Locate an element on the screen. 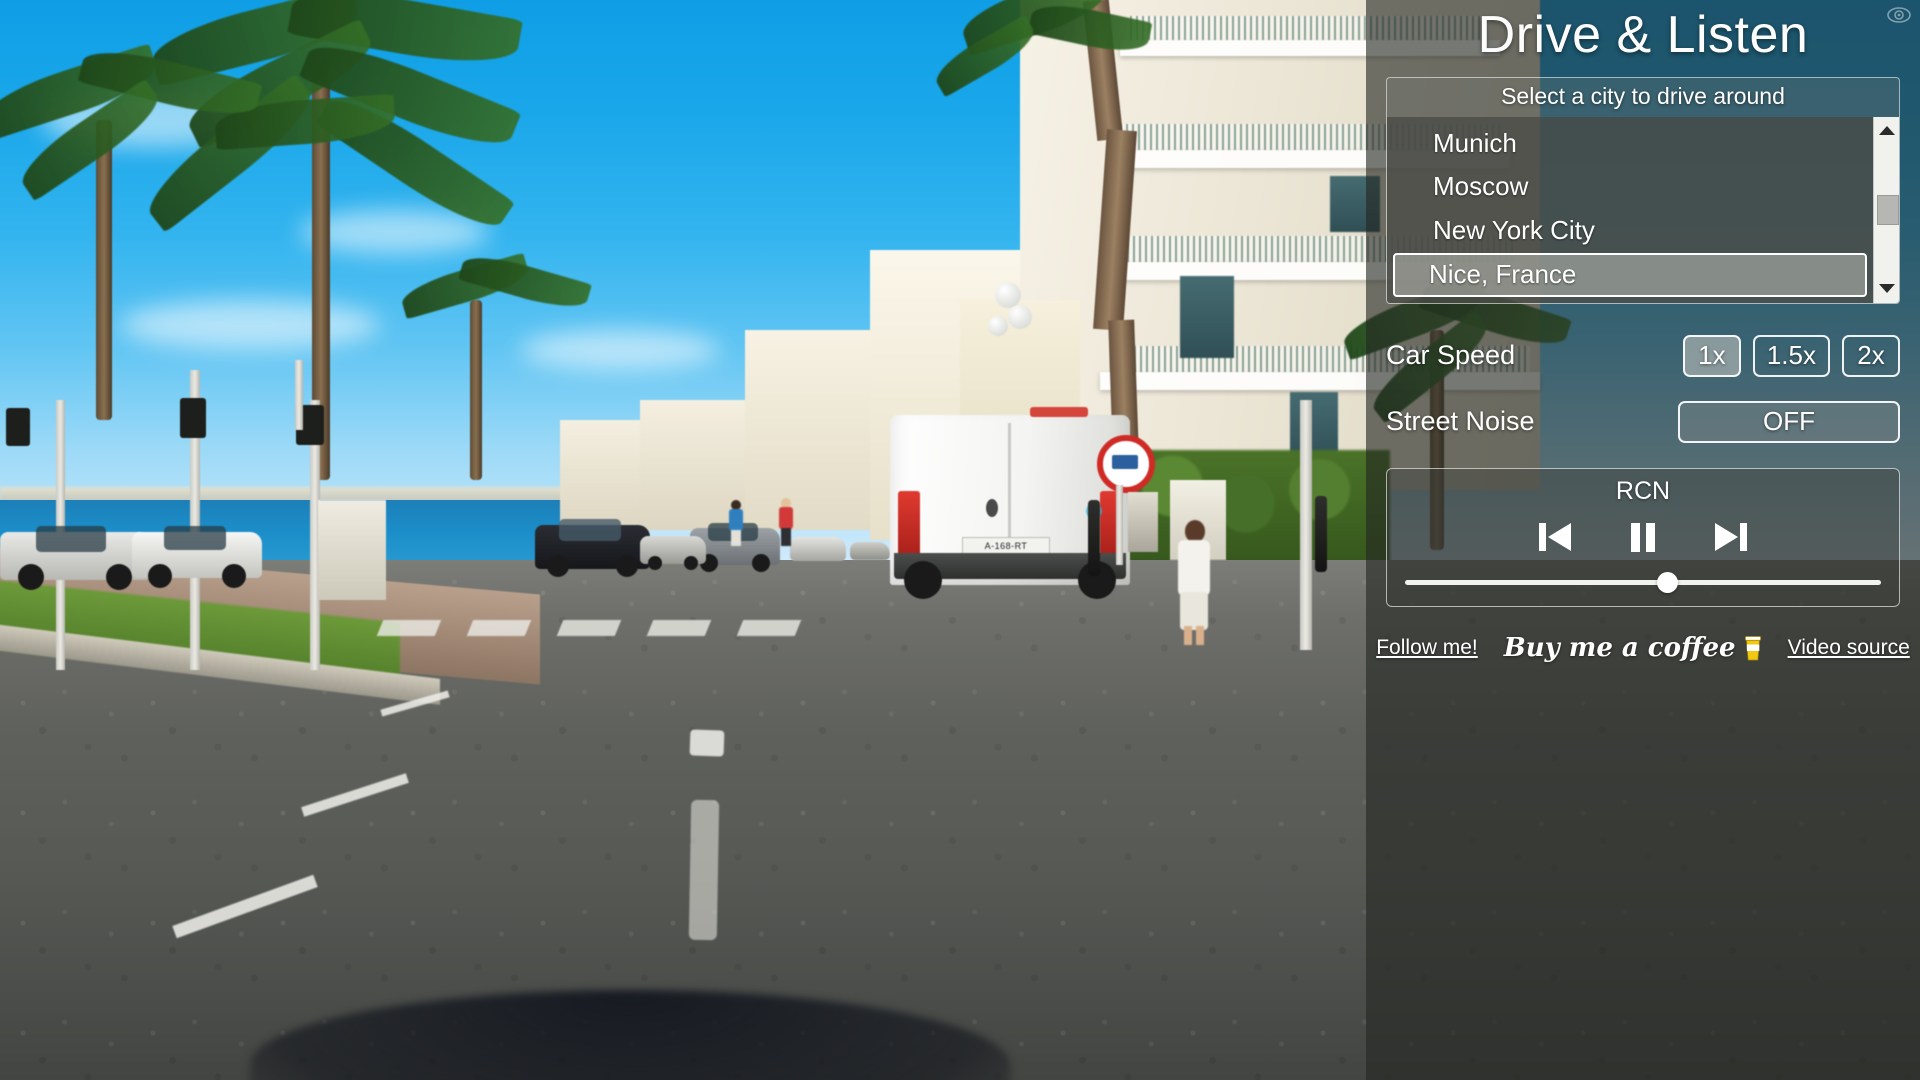  city-list-scrollbar is located at coordinates (1886, 209).